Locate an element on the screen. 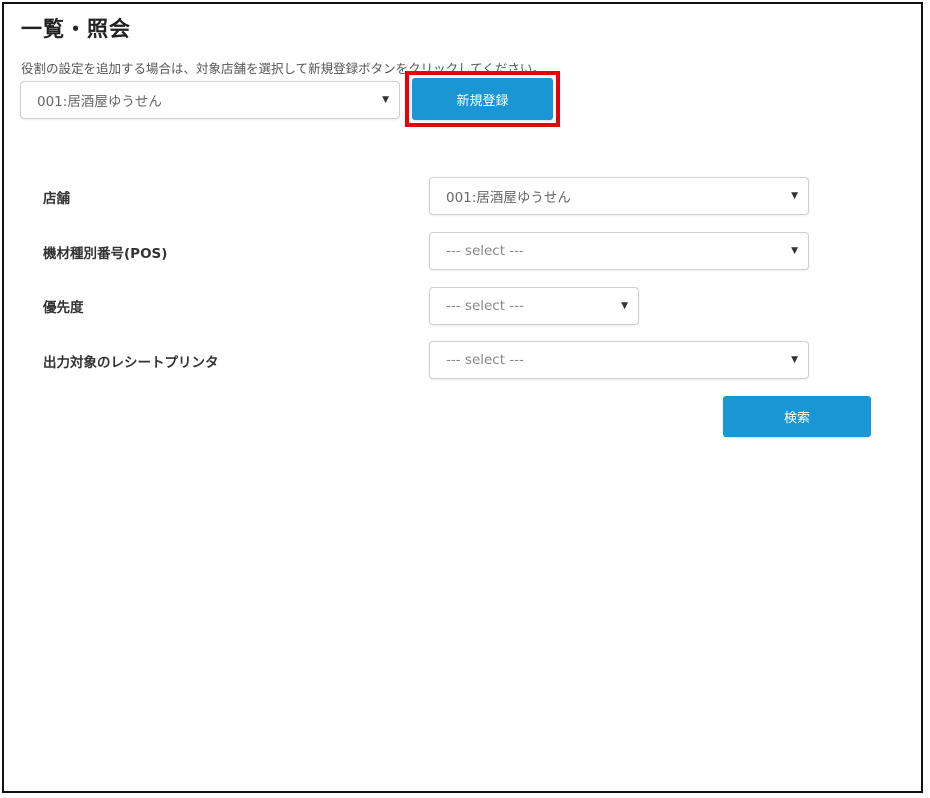 This screenshot has width=930, height=798. store-select: 001:居酒屋ゆうせん ▼ is located at coordinates (619, 196).